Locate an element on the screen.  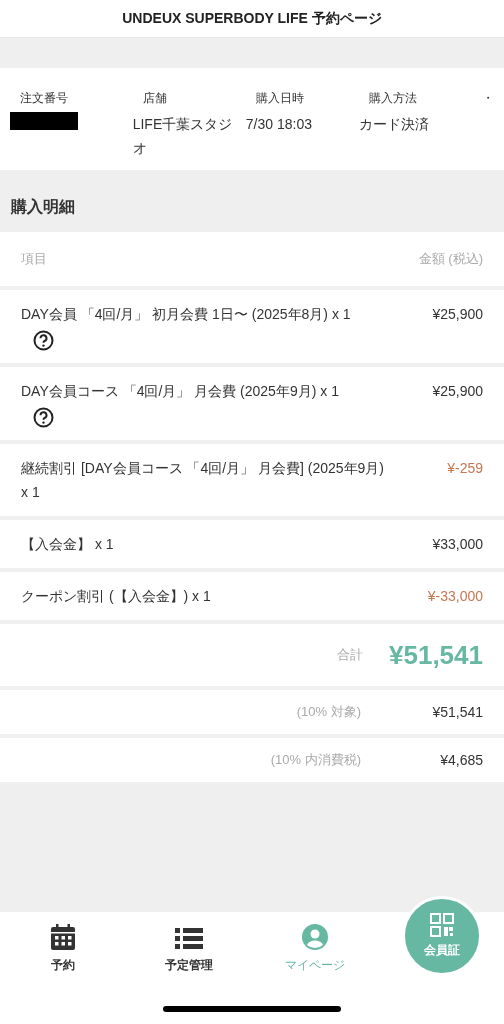
total-label: 合計 is located at coordinates (350, 655).